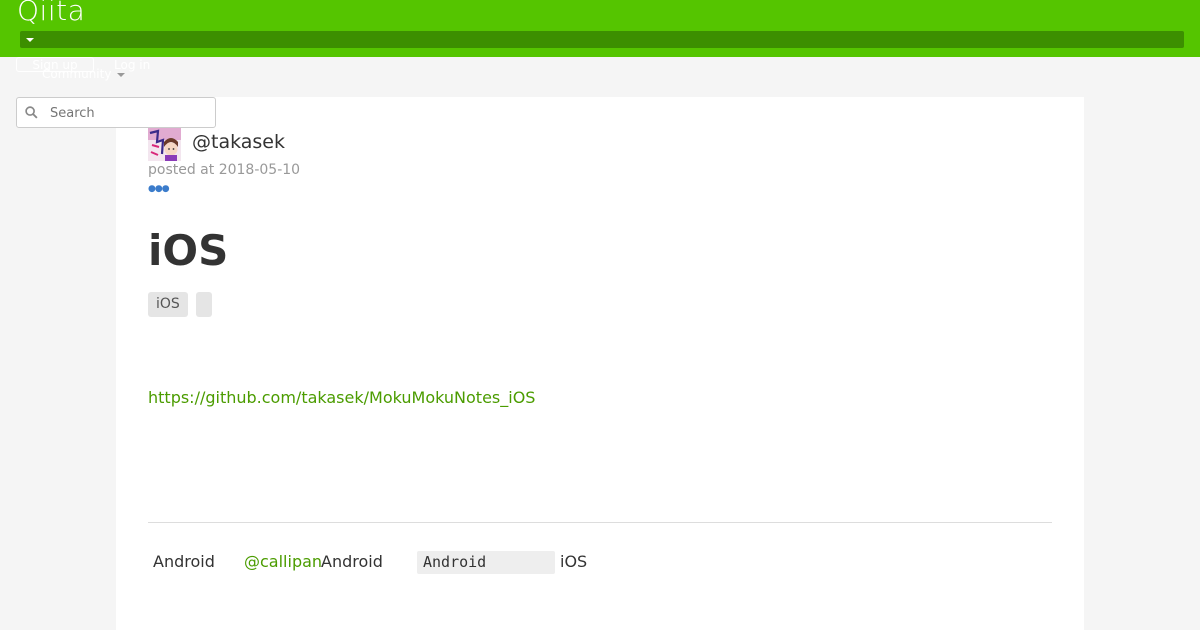 This screenshot has height=630, width=1200. I want to click on author-name: @takasek, so click(238, 142).